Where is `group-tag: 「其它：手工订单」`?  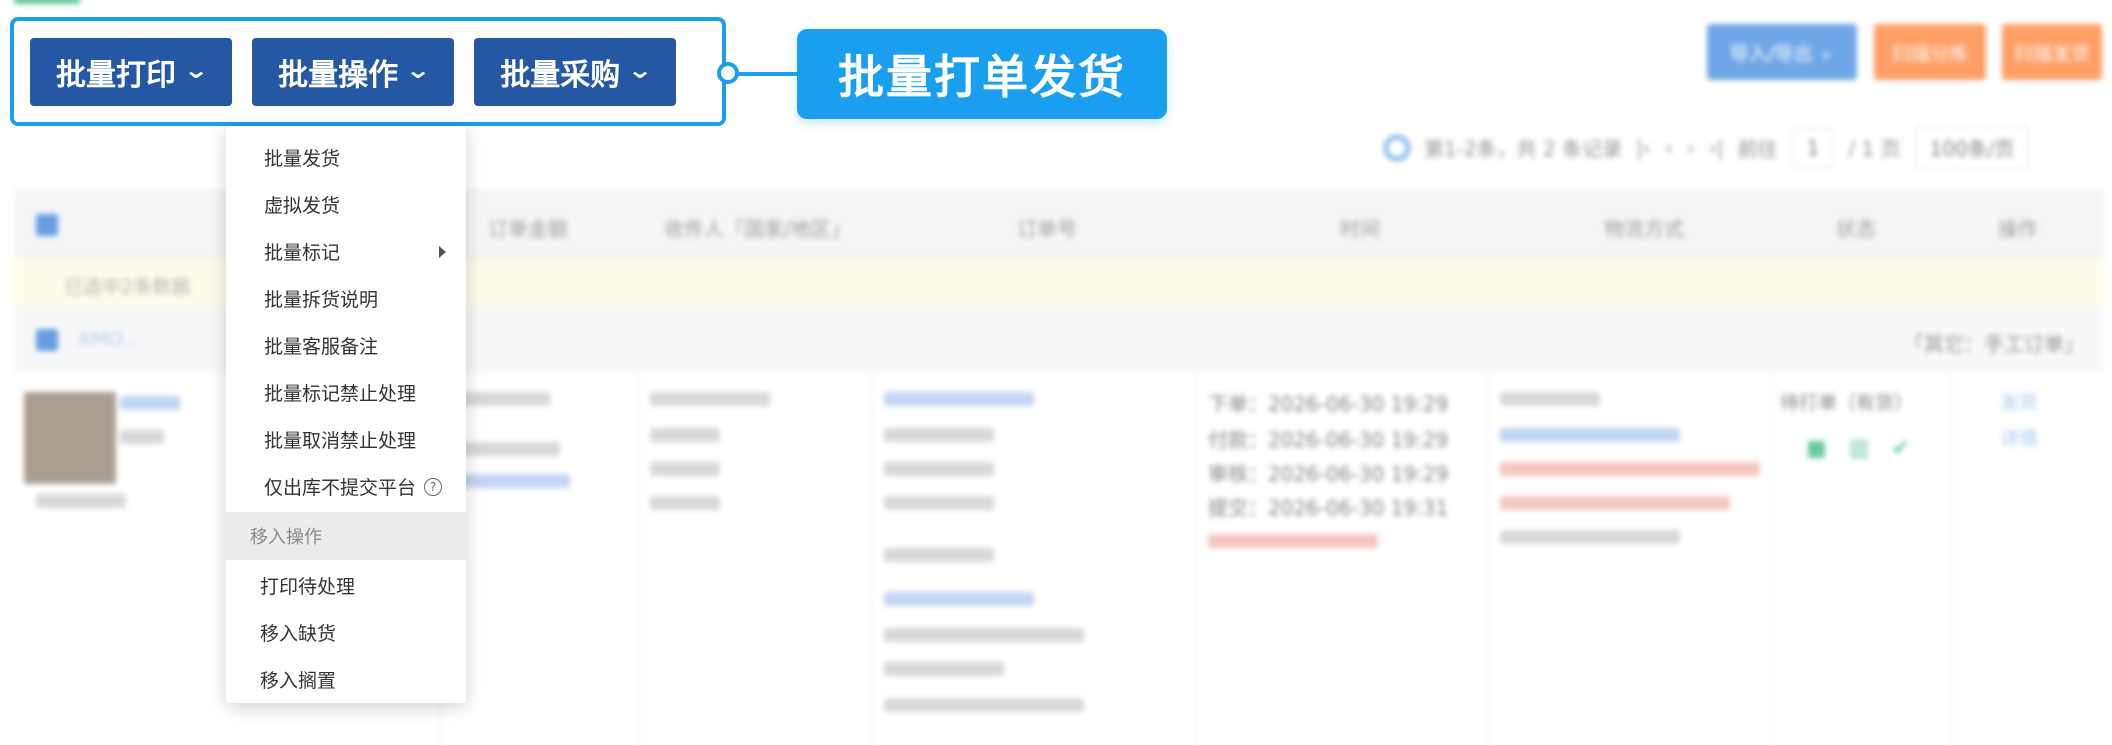
group-tag: 「其它：手工订单」 is located at coordinates (1994, 344).